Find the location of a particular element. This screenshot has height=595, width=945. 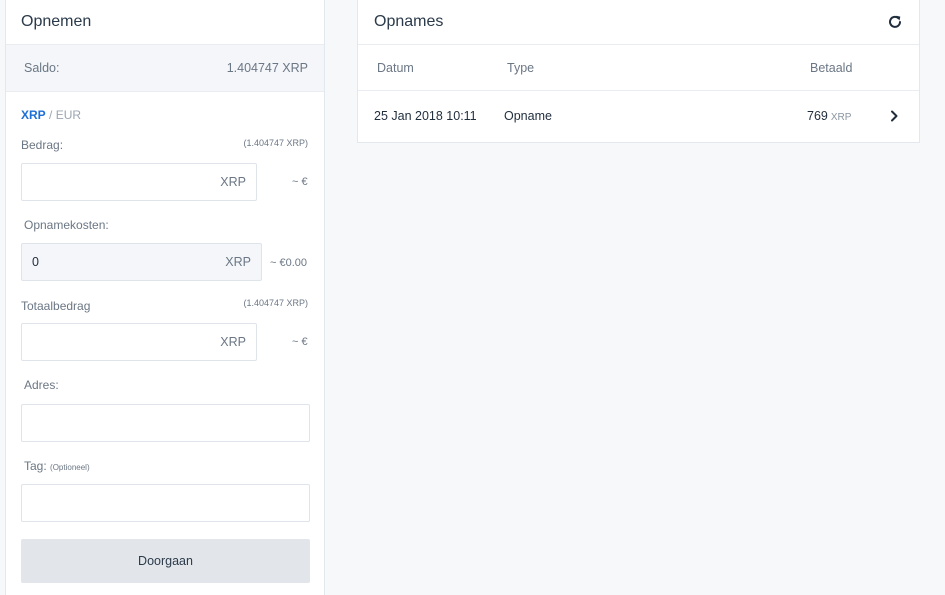

total-unit: XRP is located at coordinates (233, 342).